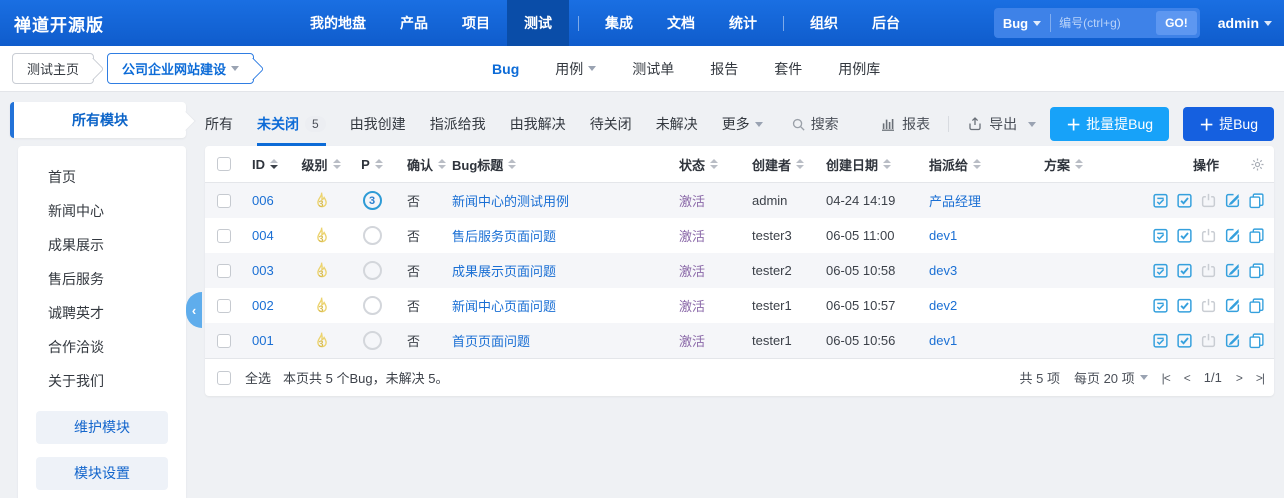 Image resolution: width=1284 pixels, height=498 pixels. I want to click on nav-item-my-dashboard: 我的地盘, so click(338, 23).